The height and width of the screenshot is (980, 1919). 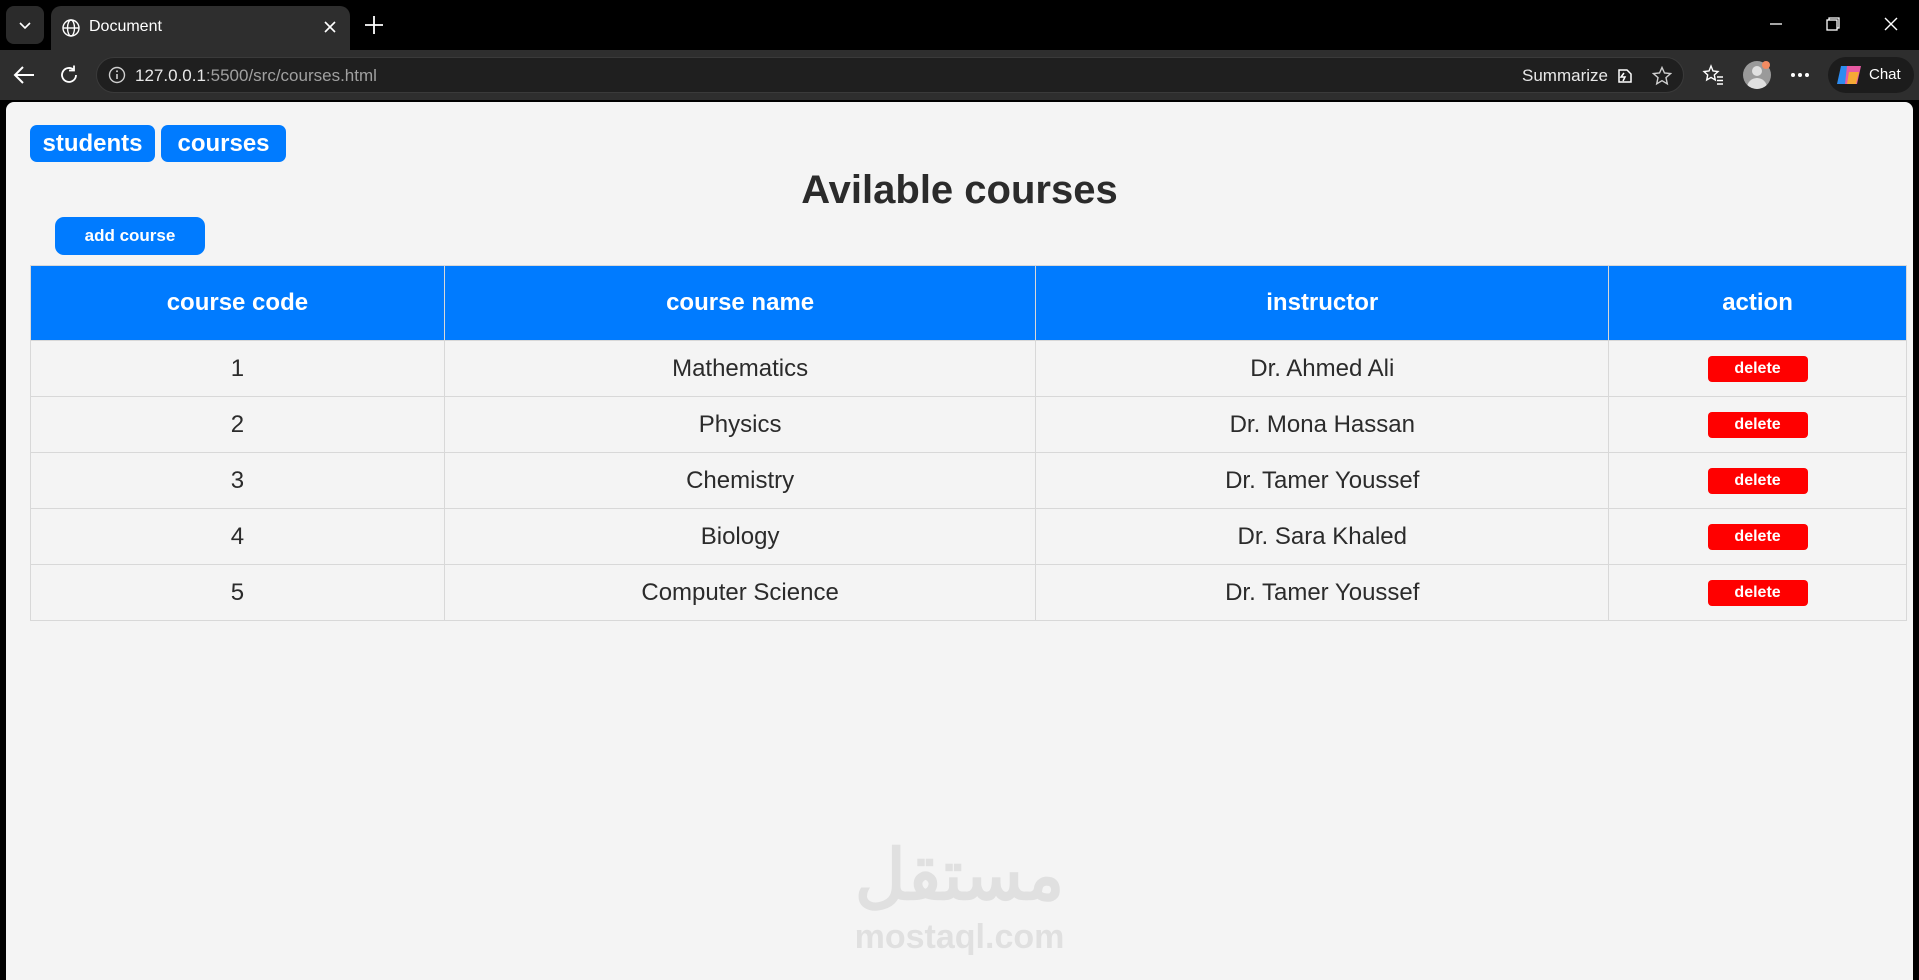 I want to click on url-host: 127.0.0.1, so click(x=170, y=75).